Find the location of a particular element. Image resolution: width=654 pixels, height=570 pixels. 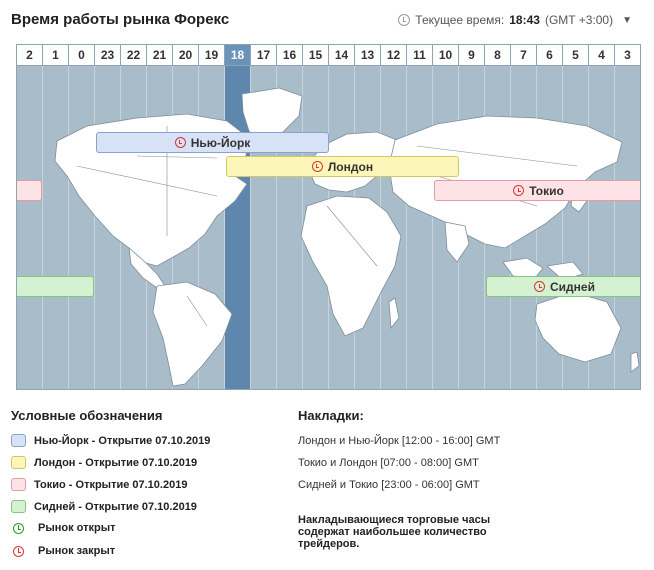

session-label-tokyo: Токио is located at coordinates (546, 190).